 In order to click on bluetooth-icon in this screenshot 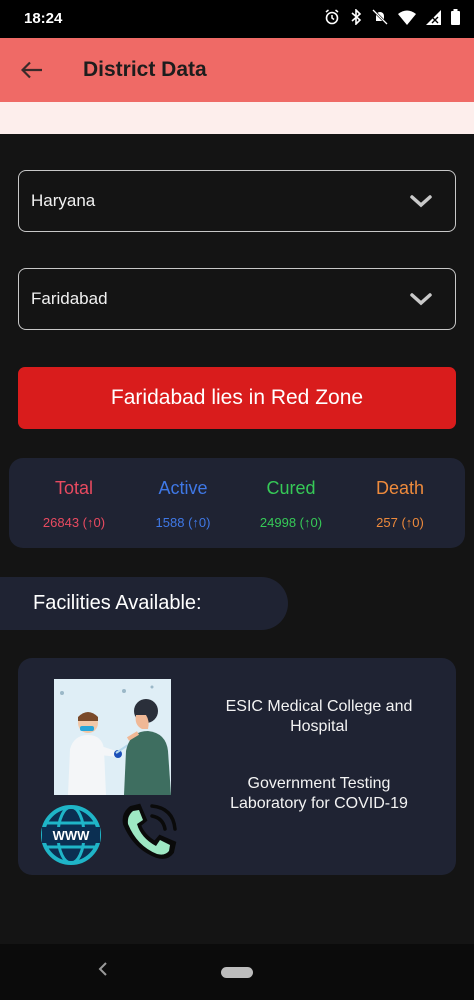, I will do `click(356, 17)`.